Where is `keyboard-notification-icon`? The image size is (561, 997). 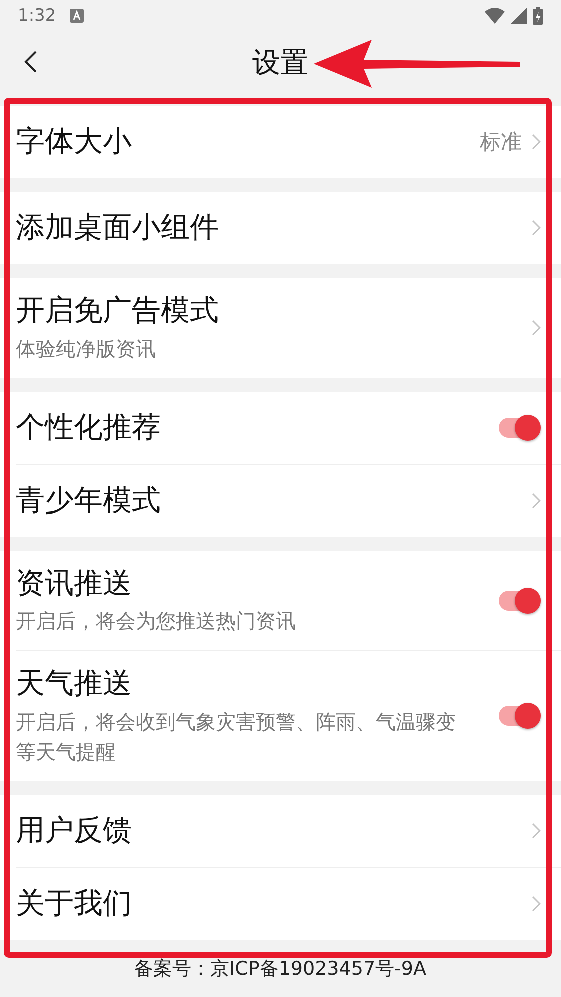
keyboard-notification-icon is located at coordinates (77, 16).